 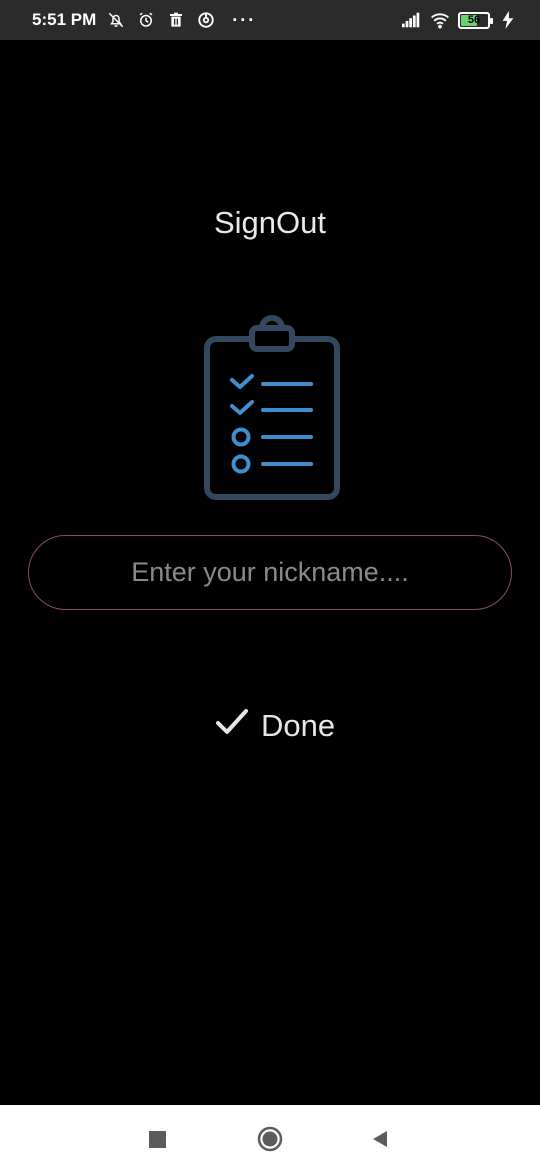 I want to click on battery-icon: 56, so click(x=475, y=20).